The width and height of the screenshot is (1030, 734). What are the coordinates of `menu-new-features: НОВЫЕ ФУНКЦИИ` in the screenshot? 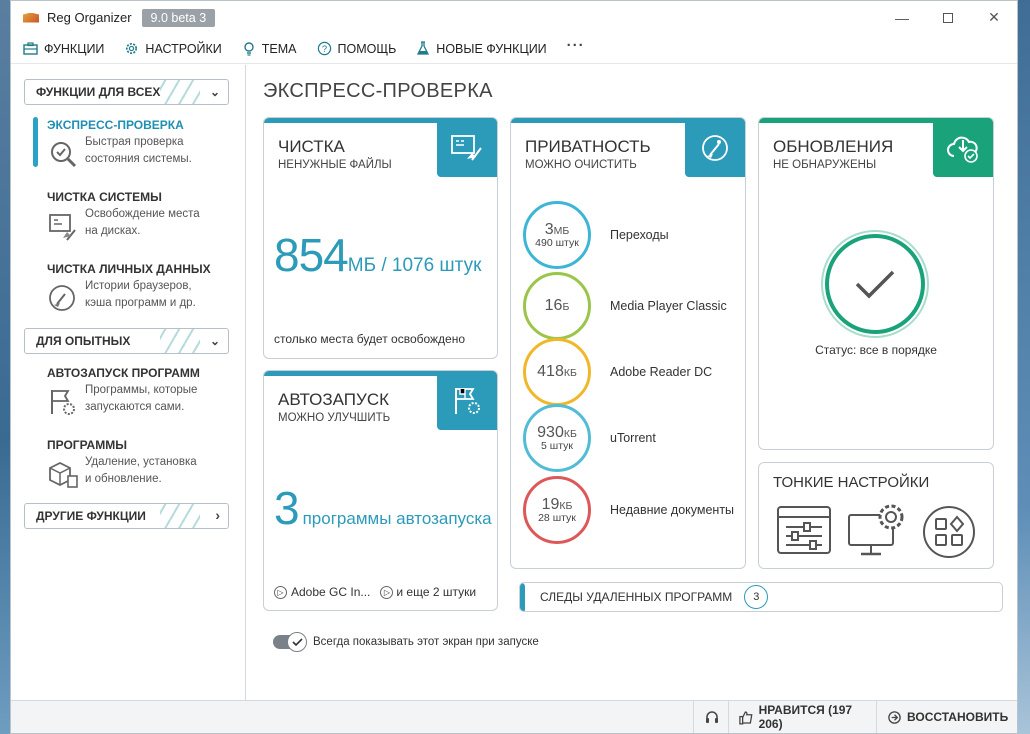 It's located at (481, 48).